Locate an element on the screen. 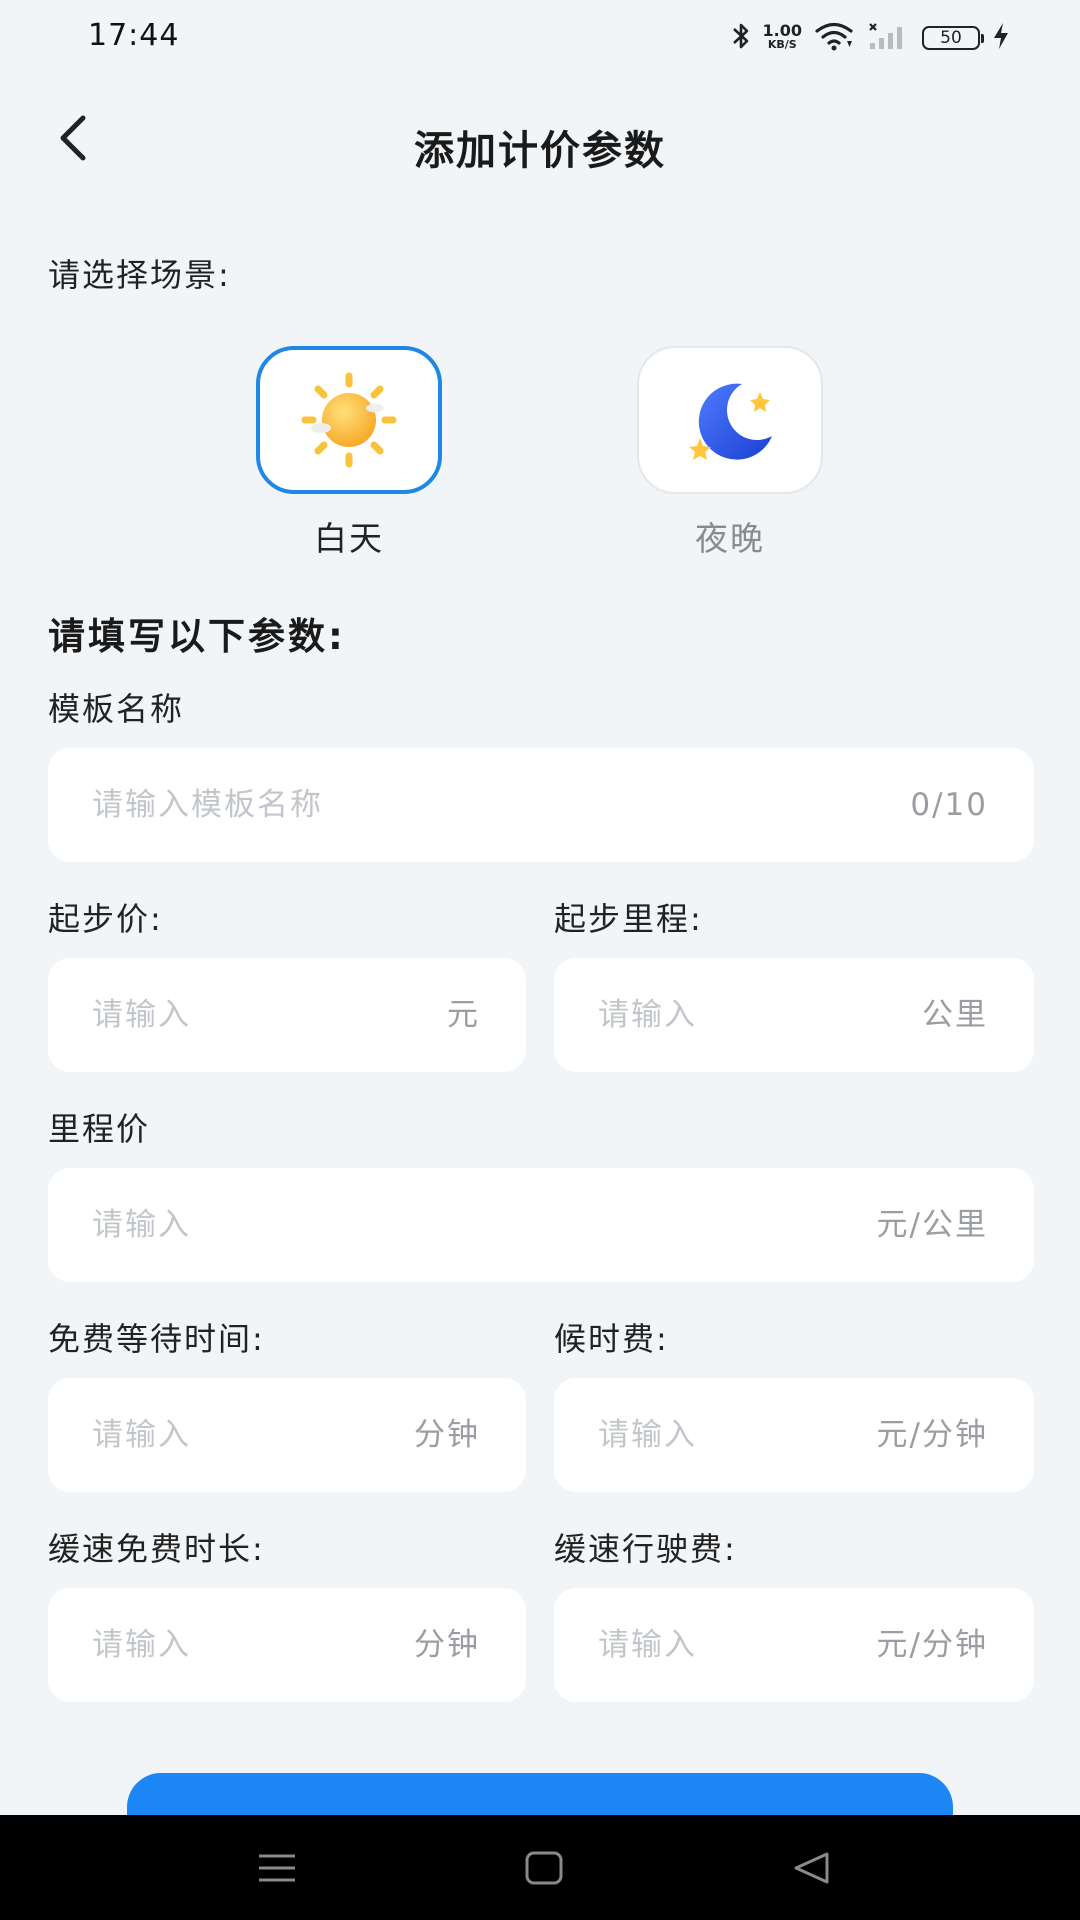  scene-section-label: 请选择场景: is located at coordinates (139, 275).